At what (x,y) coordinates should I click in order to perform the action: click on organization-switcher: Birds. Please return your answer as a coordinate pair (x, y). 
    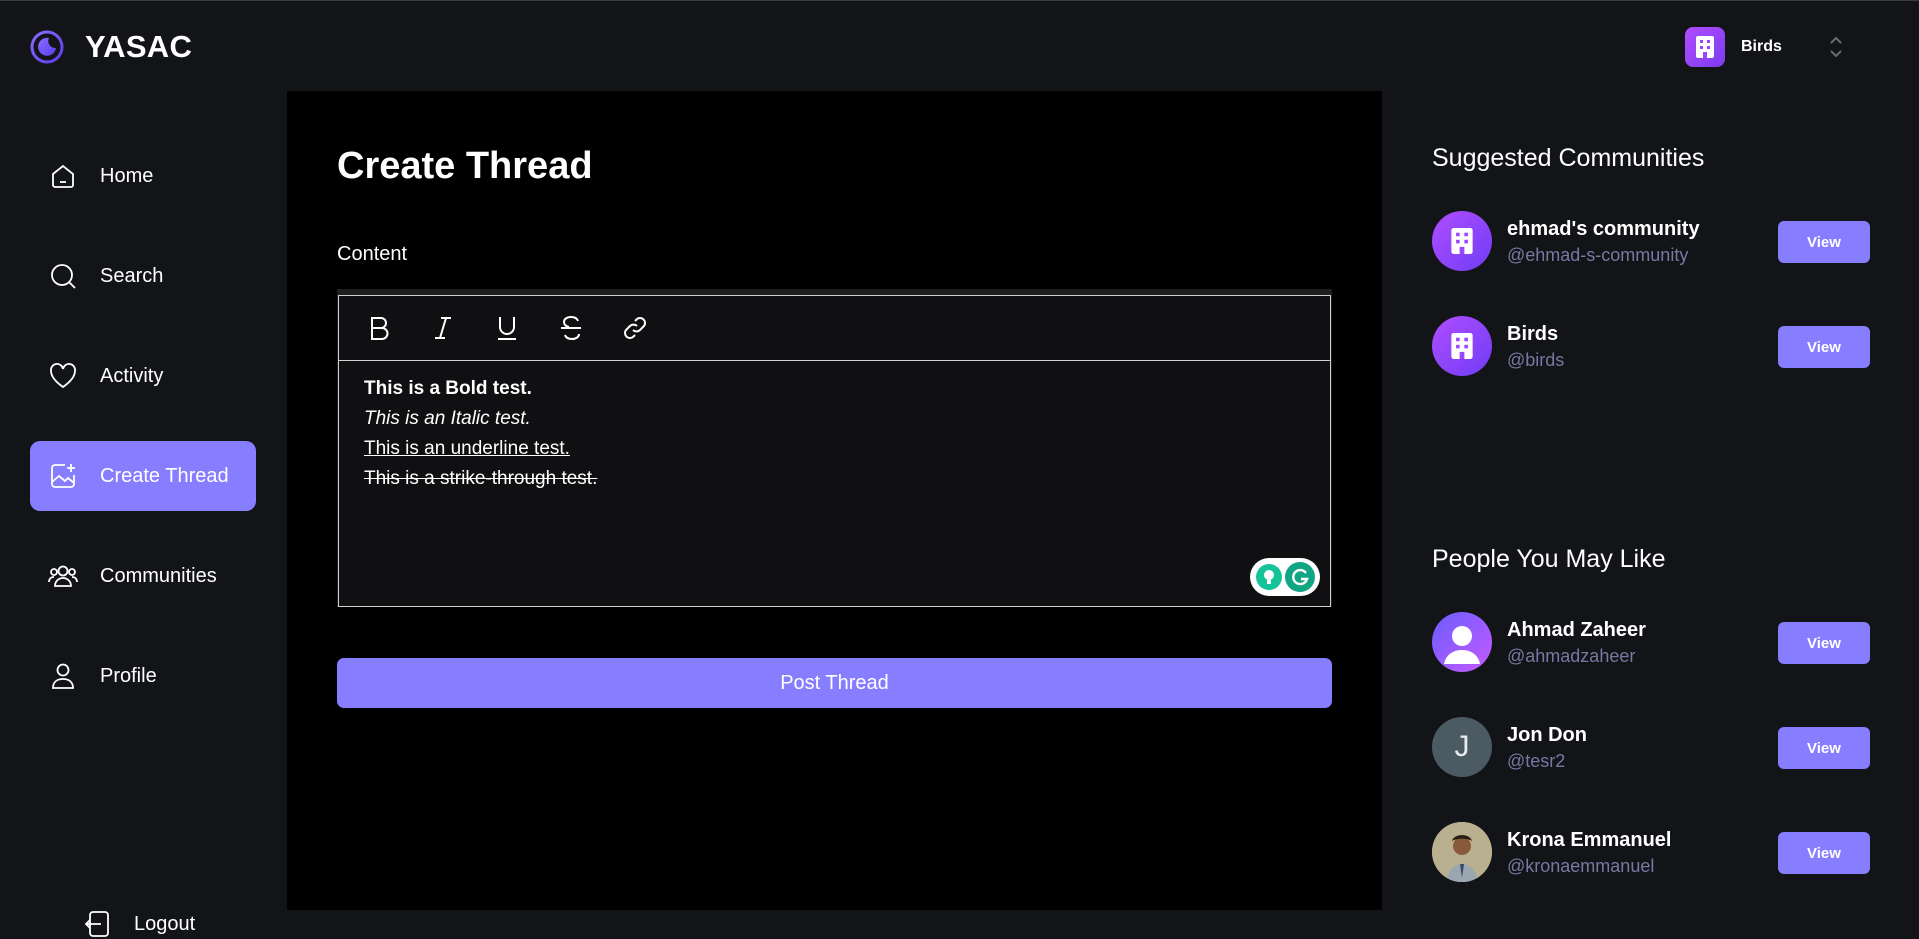
    Looking at the image, I should click on (1764, 47).